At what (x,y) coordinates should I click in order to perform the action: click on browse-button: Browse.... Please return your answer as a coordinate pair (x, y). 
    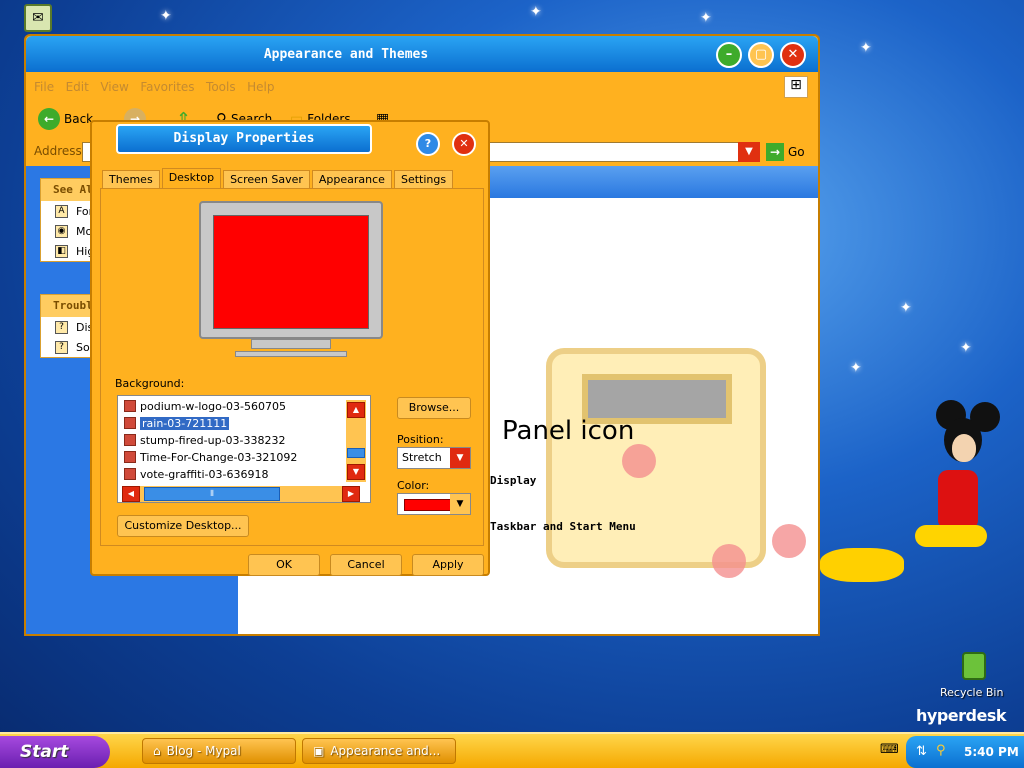
    Looking at the image, I should click on (434, 408).